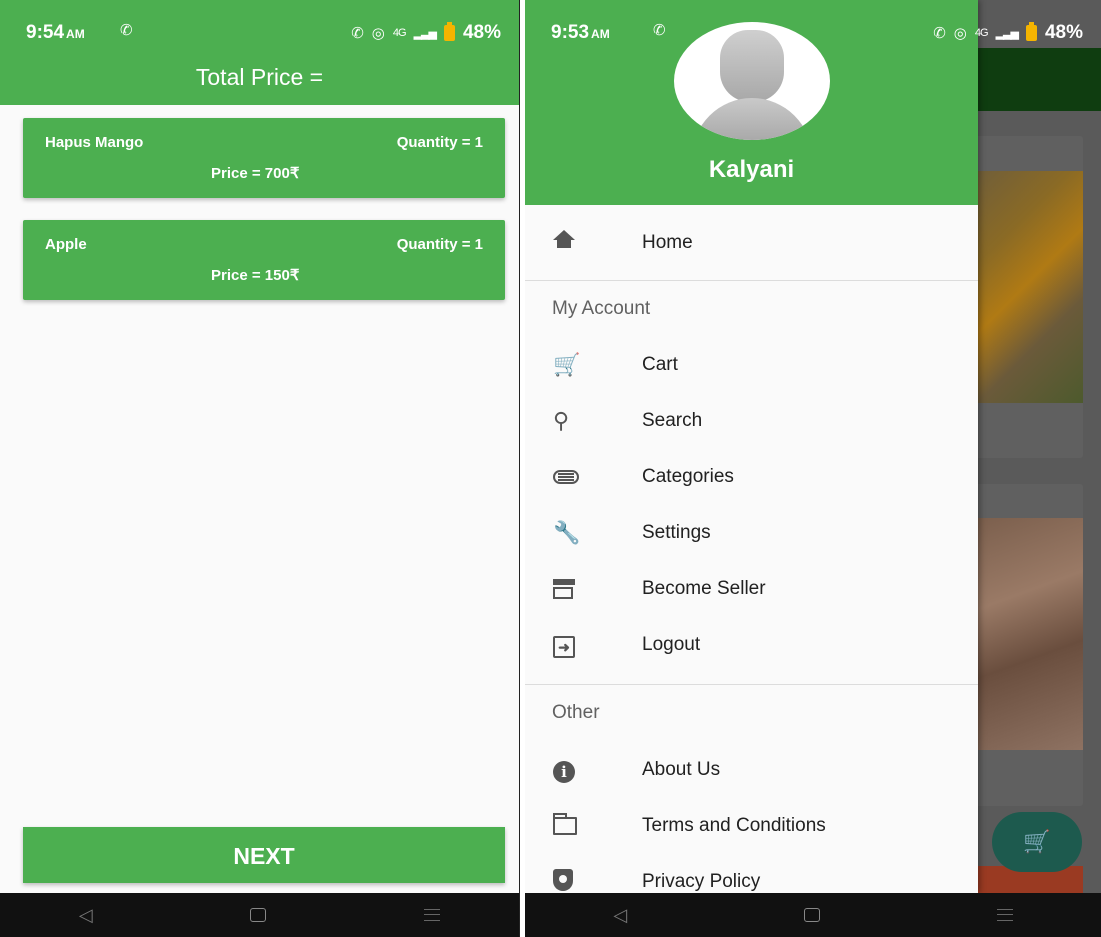 This screenshot has height=937, width=1101. I want to click on cart-fab-button: 🛒, so click(1037, 842).